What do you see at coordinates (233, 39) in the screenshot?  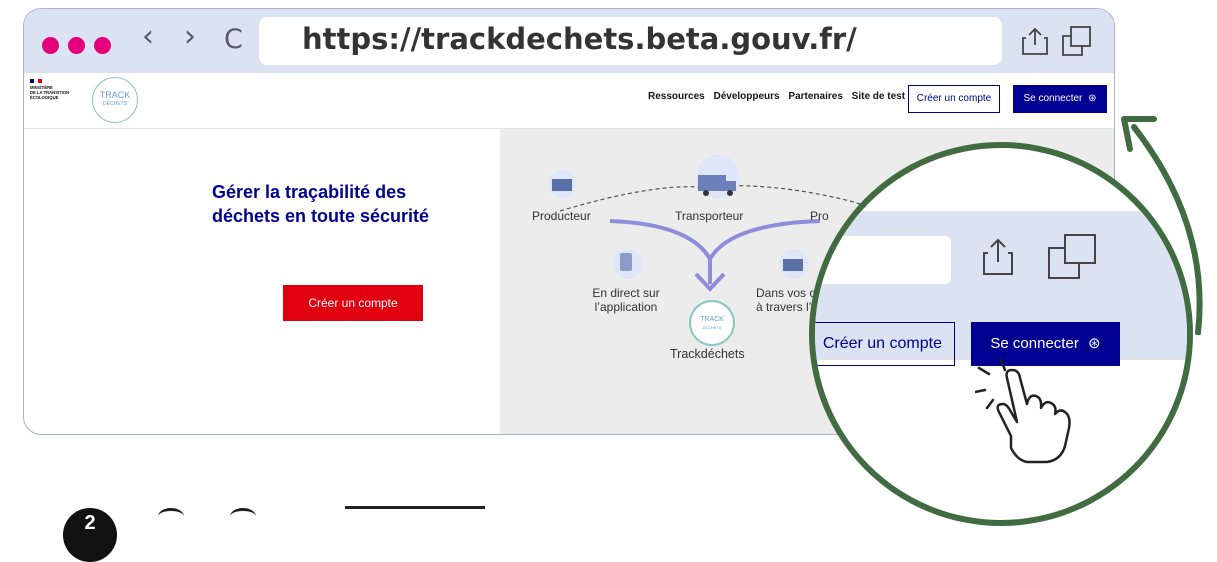 I see `reload-icon: C` at bounding box center [233, 39].